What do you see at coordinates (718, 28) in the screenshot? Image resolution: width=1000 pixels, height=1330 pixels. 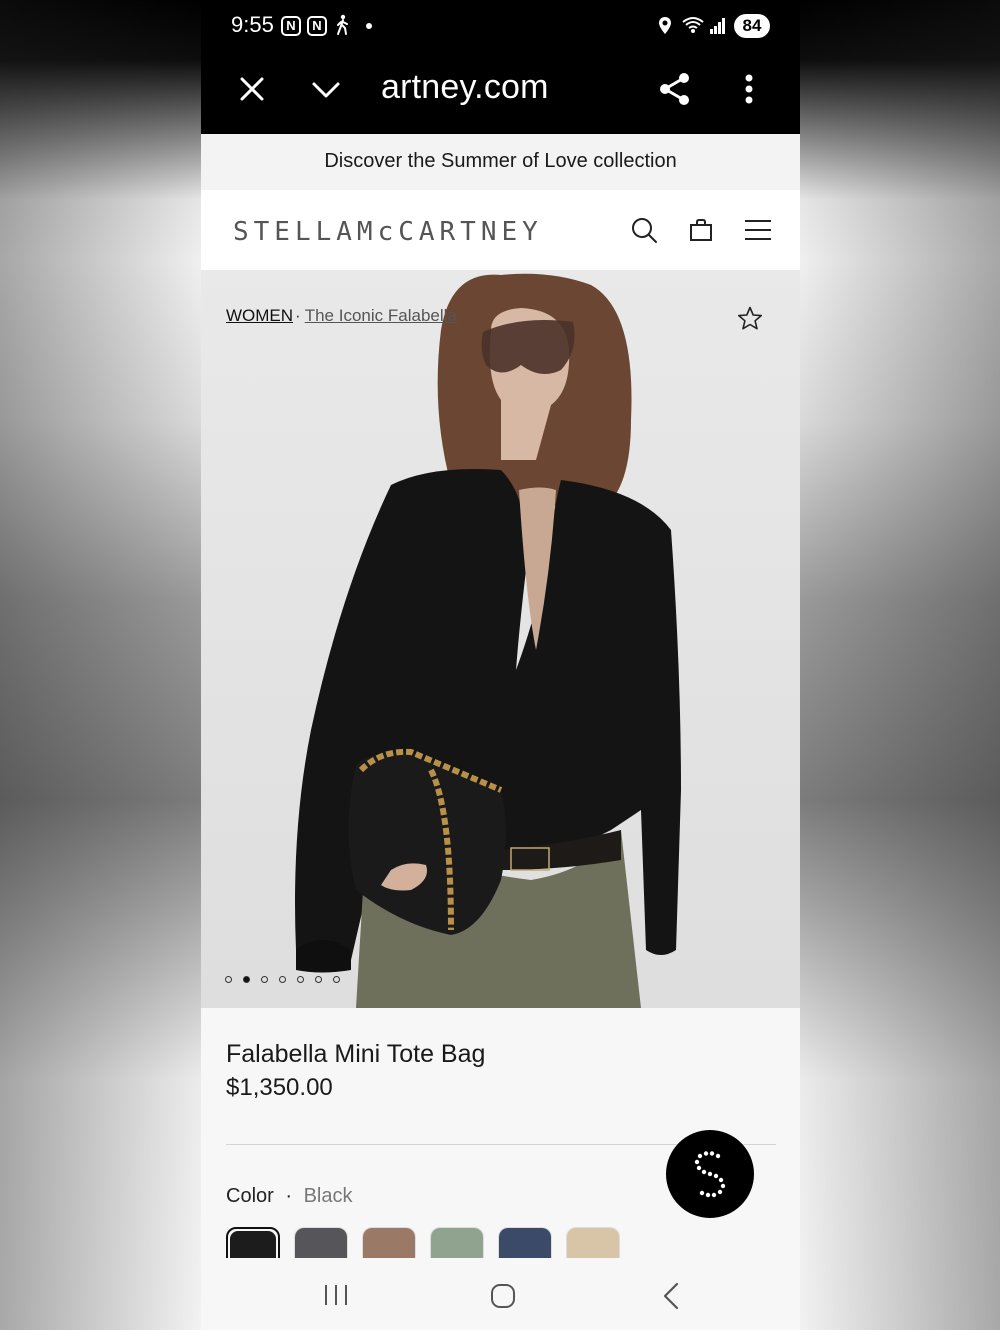 I see `signal-icon` at bounding box center [718, 28].